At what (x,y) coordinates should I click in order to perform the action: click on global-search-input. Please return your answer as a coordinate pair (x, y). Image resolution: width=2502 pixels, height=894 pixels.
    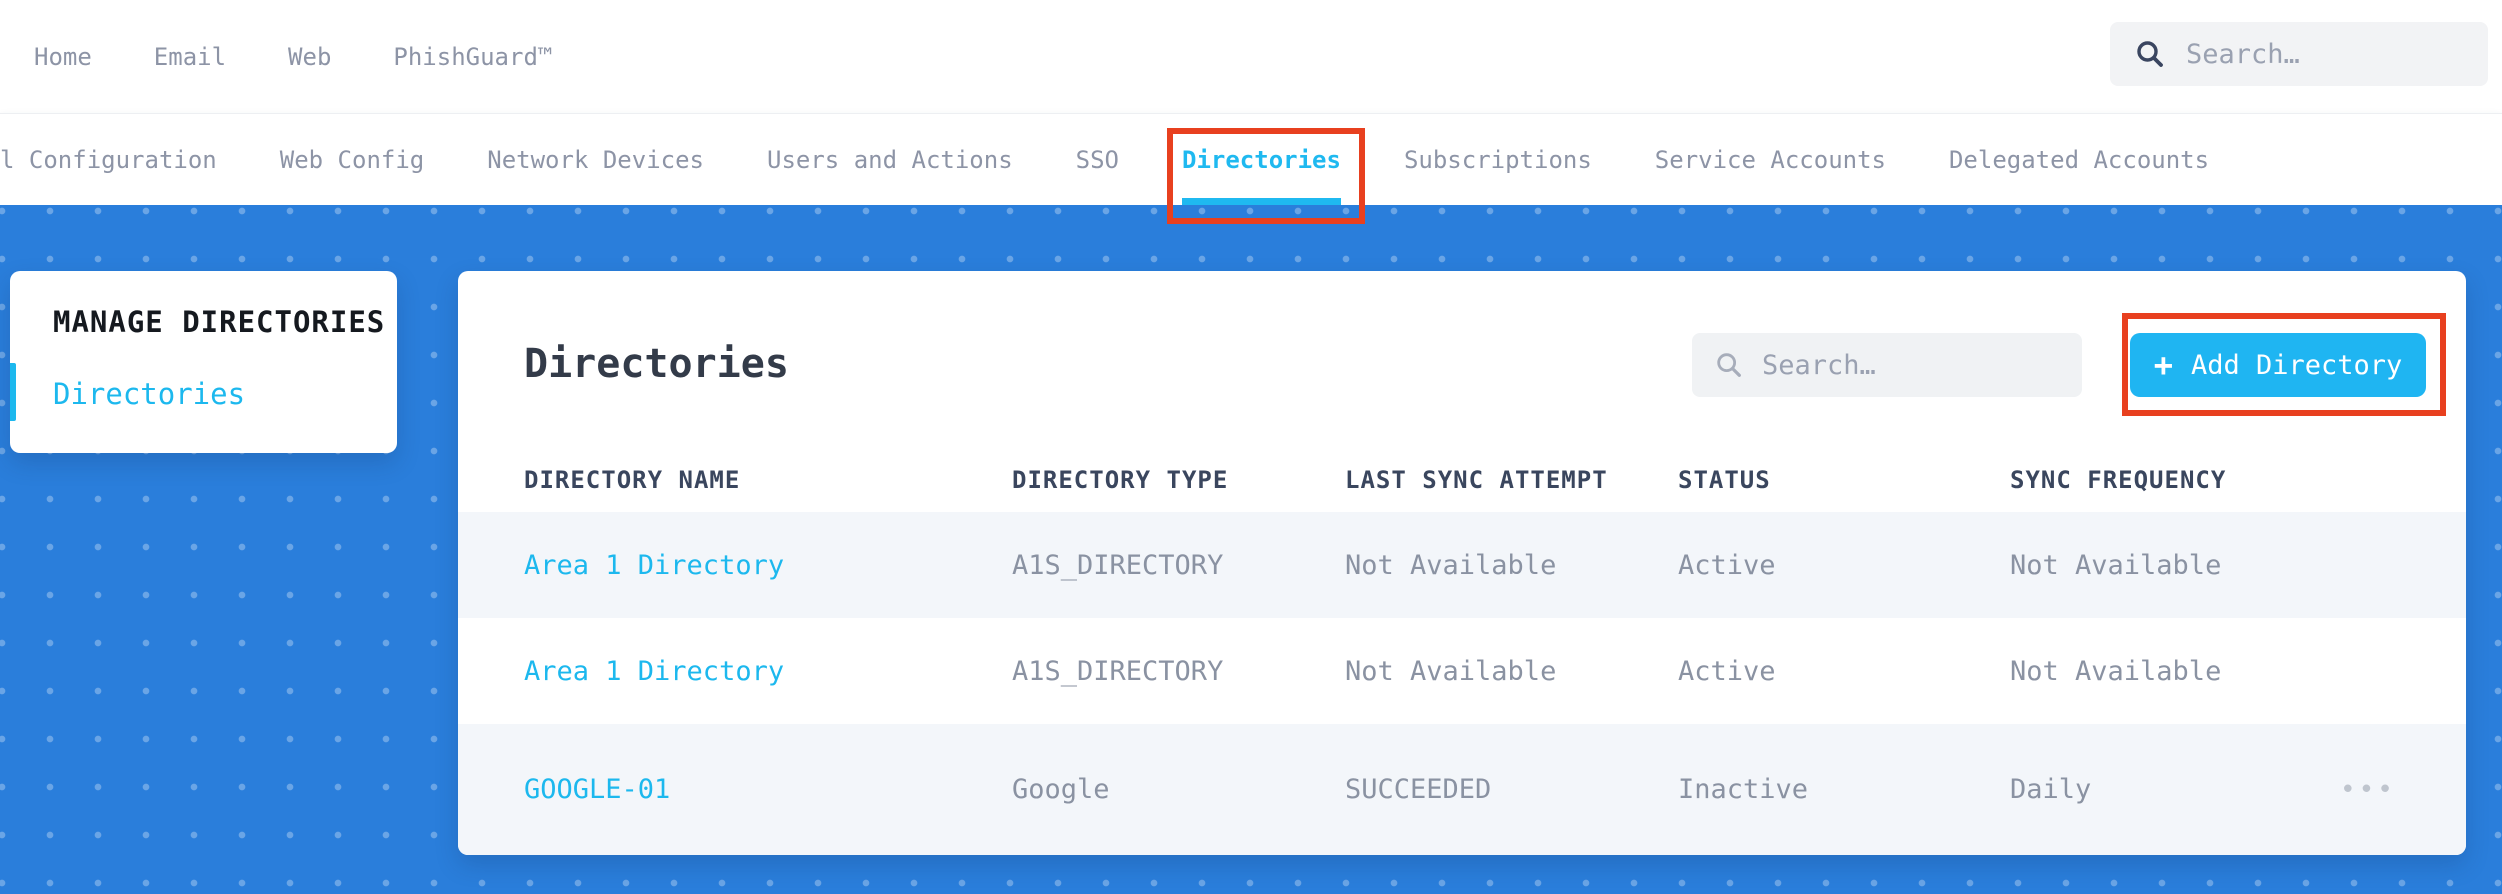
    Looking at the image, I should click on (2325, 54).